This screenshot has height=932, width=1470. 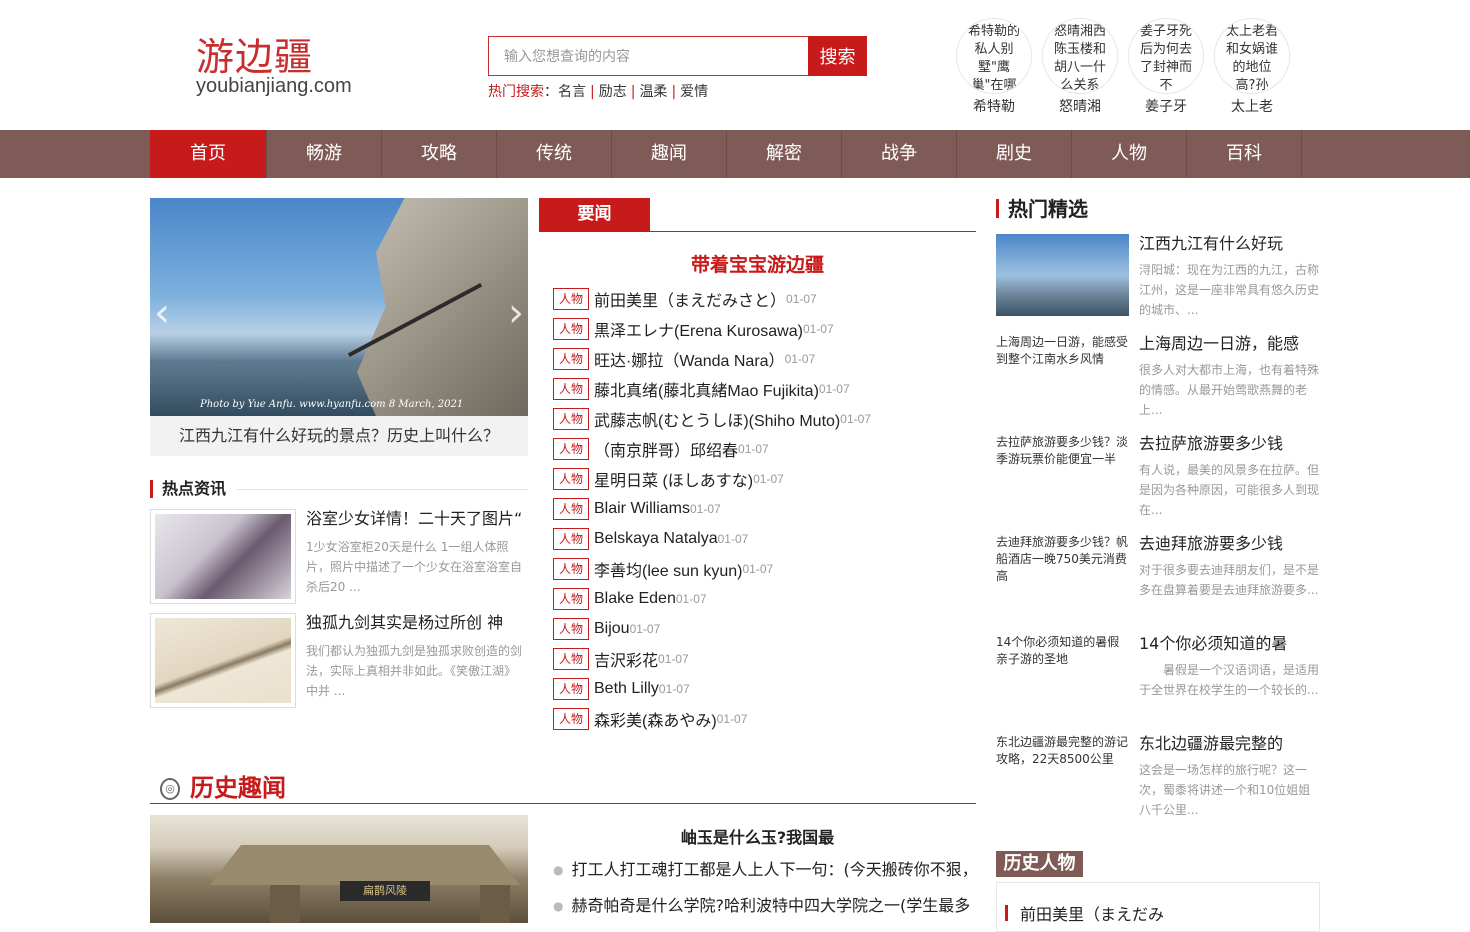 I want to click on history-fun-image: 扁鹊风陵, so click(x=339, y=869).